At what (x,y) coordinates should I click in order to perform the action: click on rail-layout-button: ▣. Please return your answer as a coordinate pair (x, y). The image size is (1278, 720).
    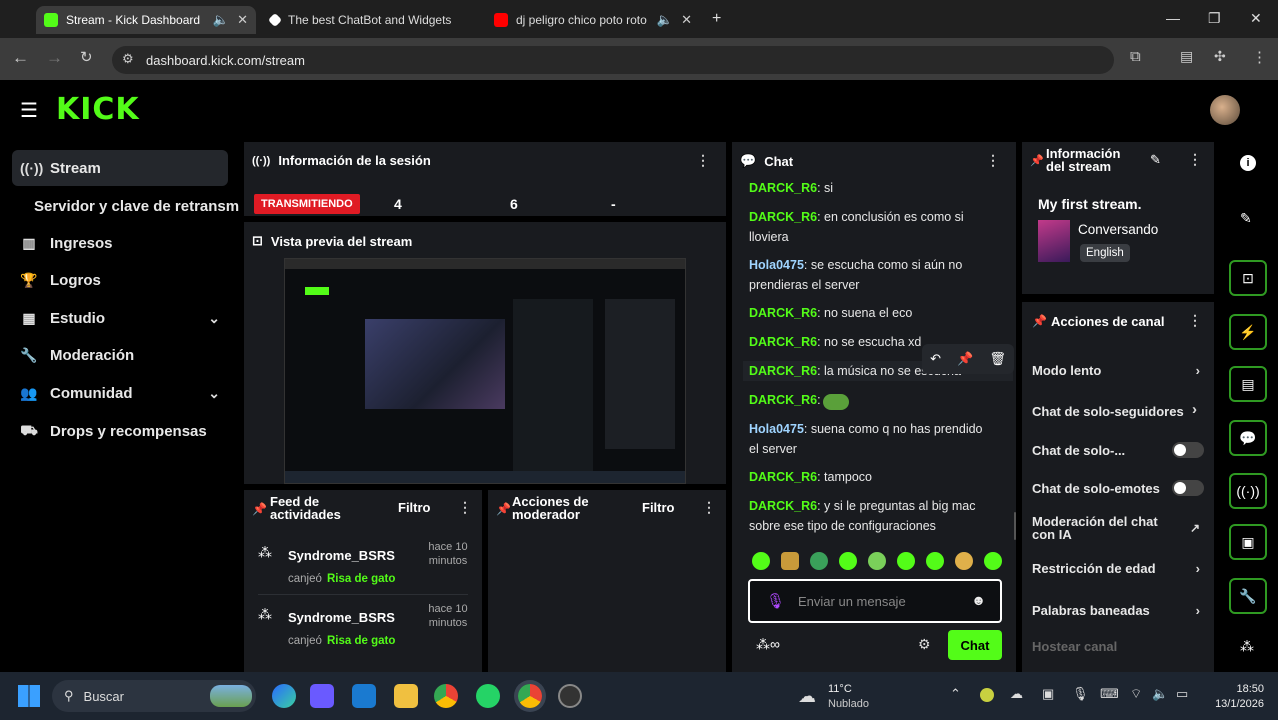
    Looking at the image, I should click on (1248, 542).